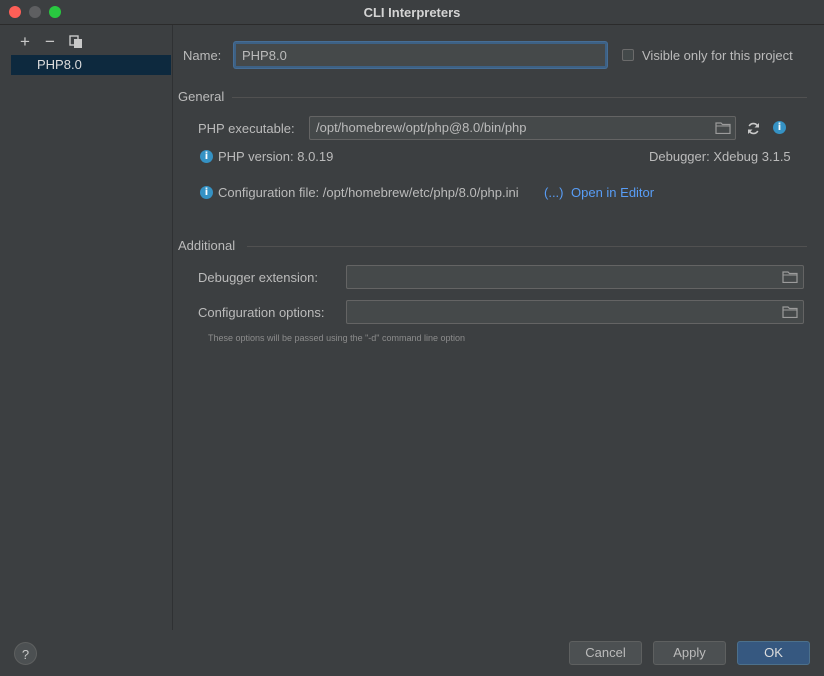 The width and height of the screenshot is (824, 676). I want to click on title-bar: CLI Interpreters, so click(412, 12).